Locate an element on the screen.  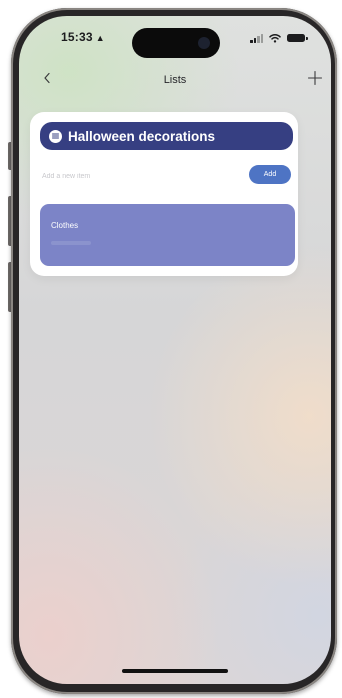
new-item-input is located at coordinates (137, 176).